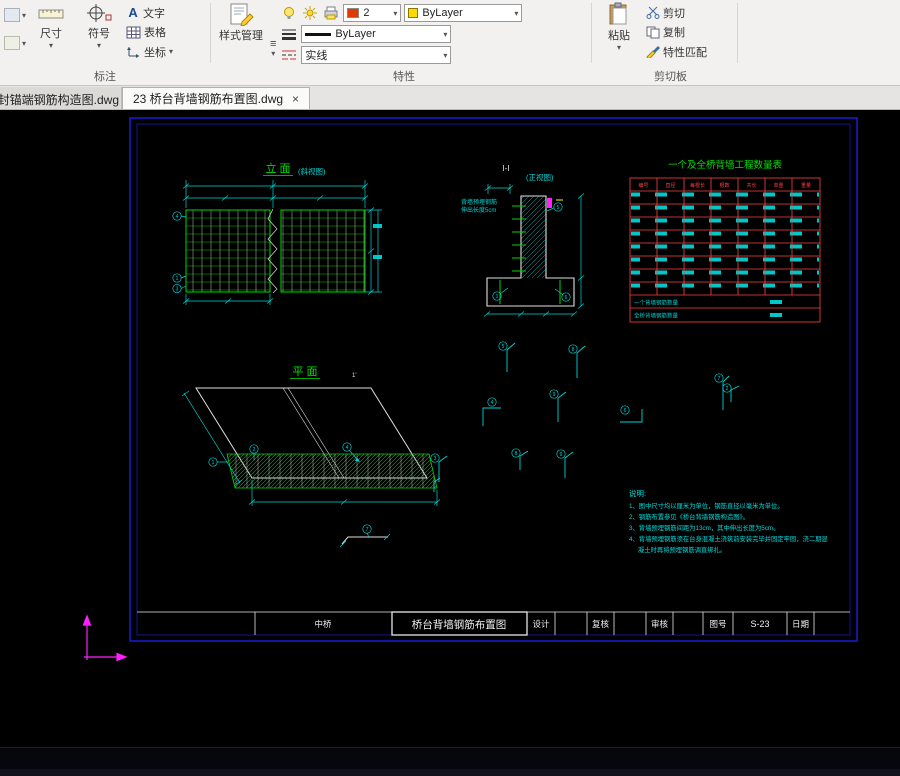 This screenshot has width=900, height=776. I want to click on lineweight-preview, so click(318, 34).